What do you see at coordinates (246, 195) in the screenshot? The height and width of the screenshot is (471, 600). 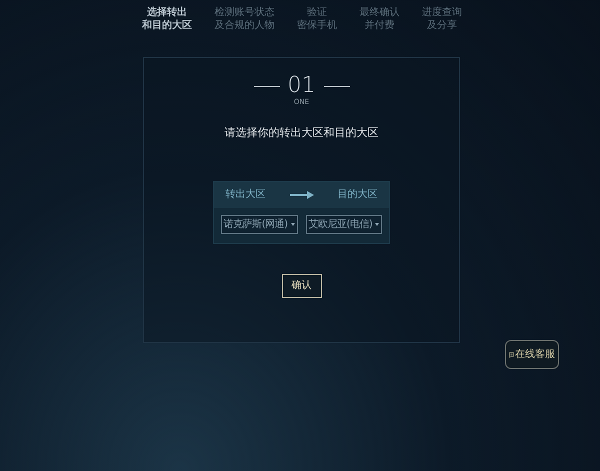 I see `from-label: 转出大区` at bounding box center [246, 195].